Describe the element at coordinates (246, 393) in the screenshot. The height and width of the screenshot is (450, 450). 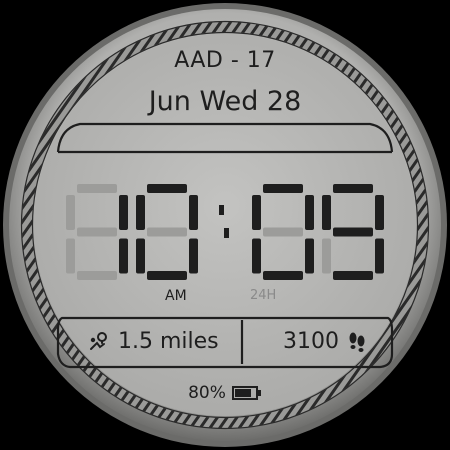
I see `battery-icon` at that location.